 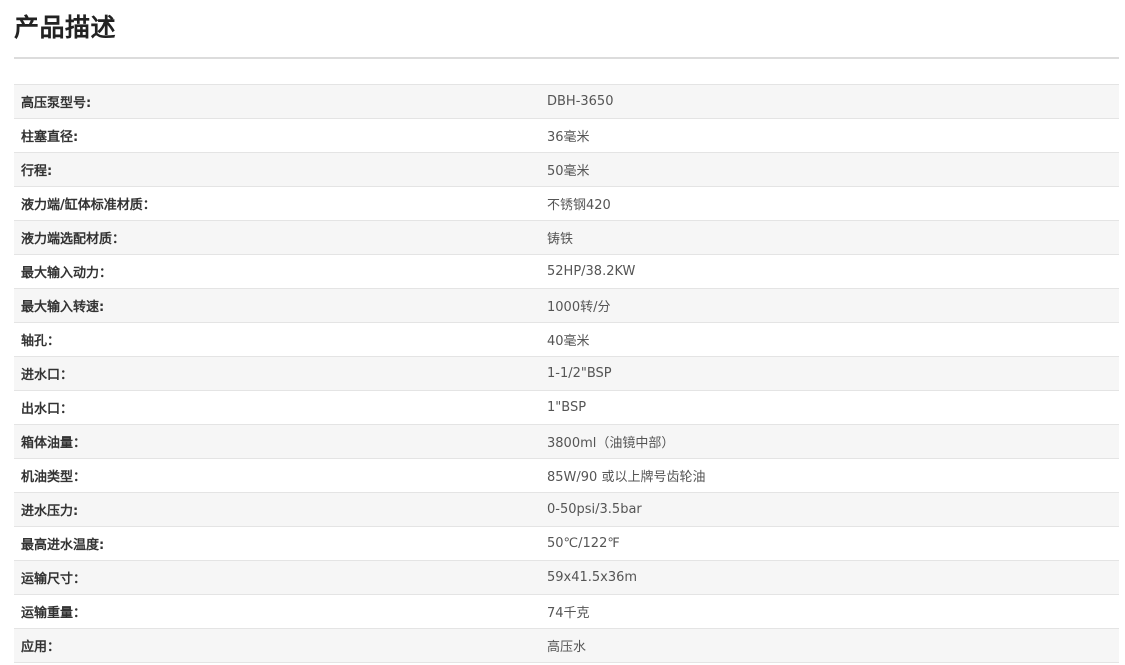 I want to click on spec-value: 50毫米, so click(x=829, y=169).